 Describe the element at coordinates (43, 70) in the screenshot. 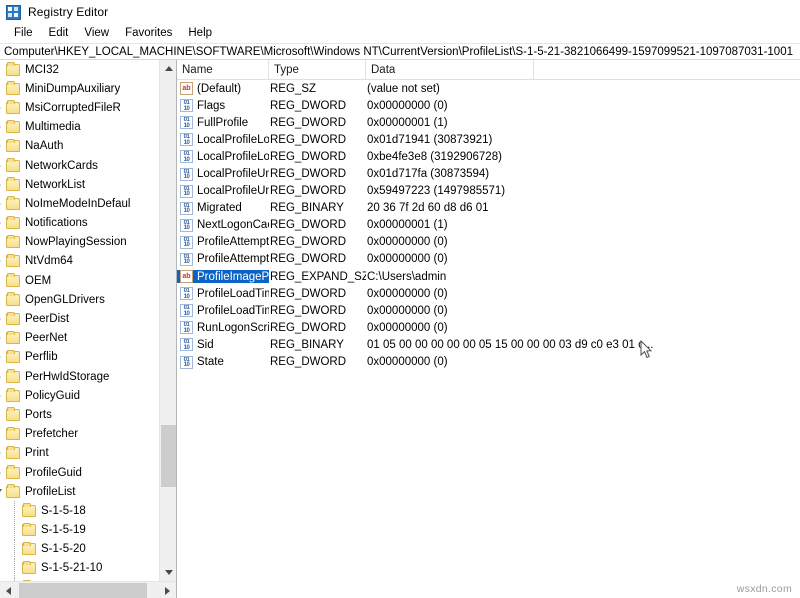

I see `tree-item-label-box: MCI32` at that location.